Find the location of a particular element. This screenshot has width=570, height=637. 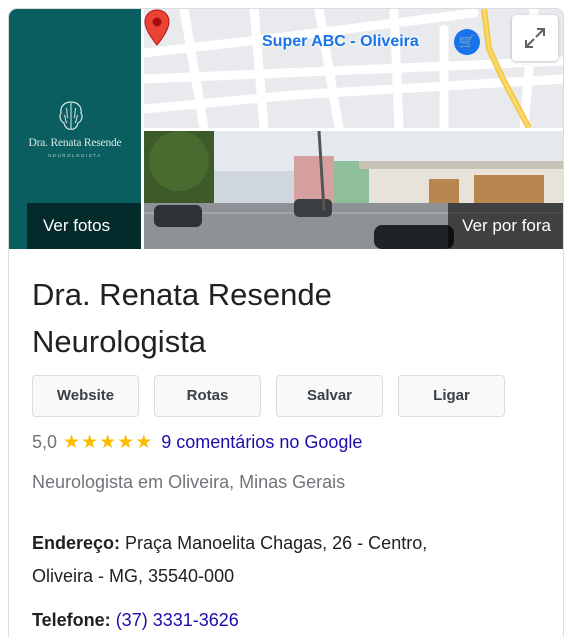

address-label: Endereço: is located at coordinates (76, 543).